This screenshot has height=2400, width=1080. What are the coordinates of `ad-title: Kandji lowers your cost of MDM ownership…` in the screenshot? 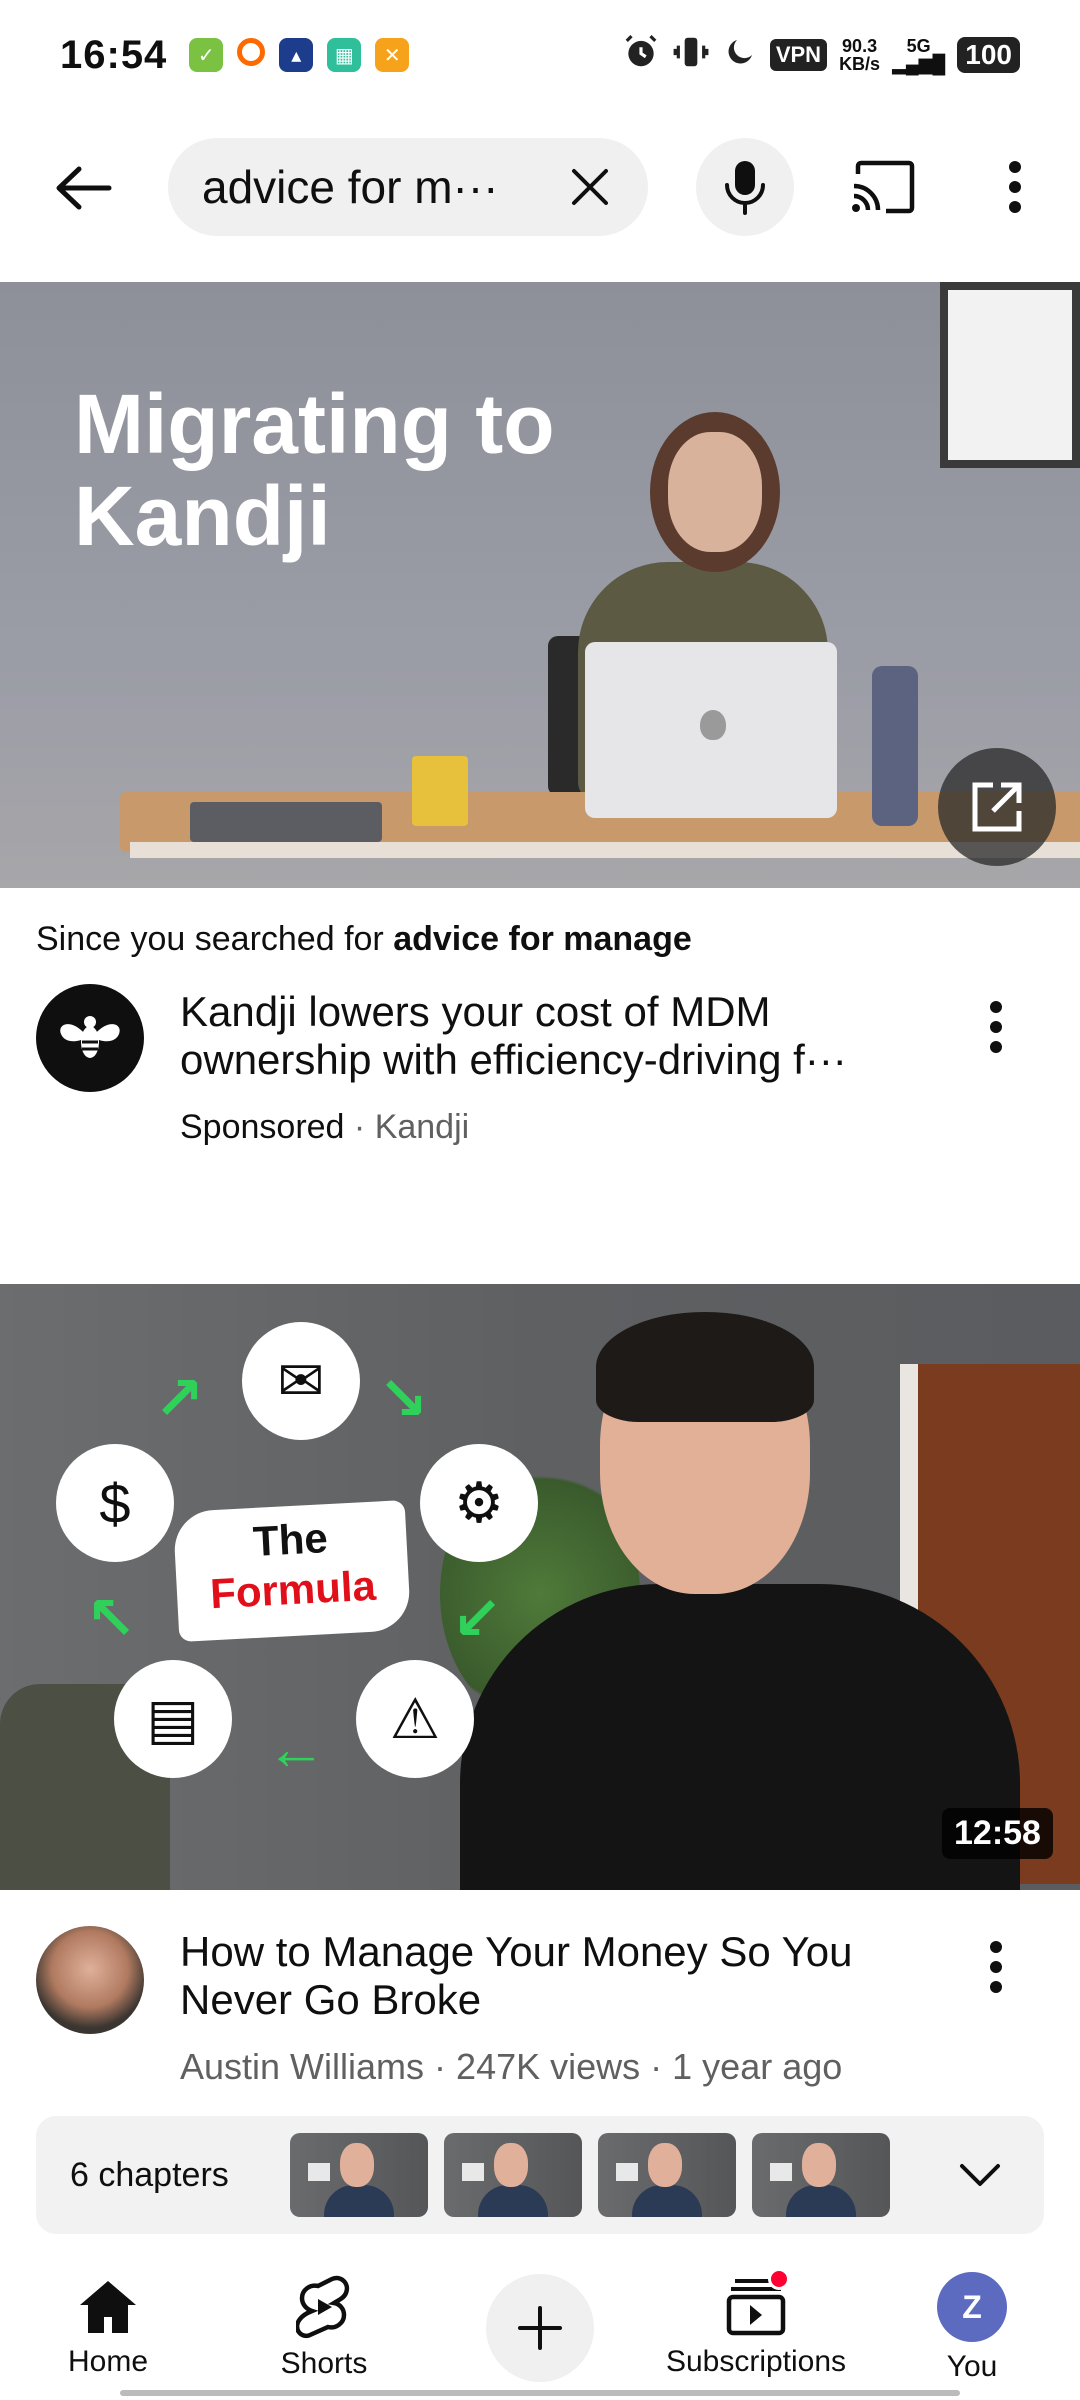 It's located at (550, 1036).